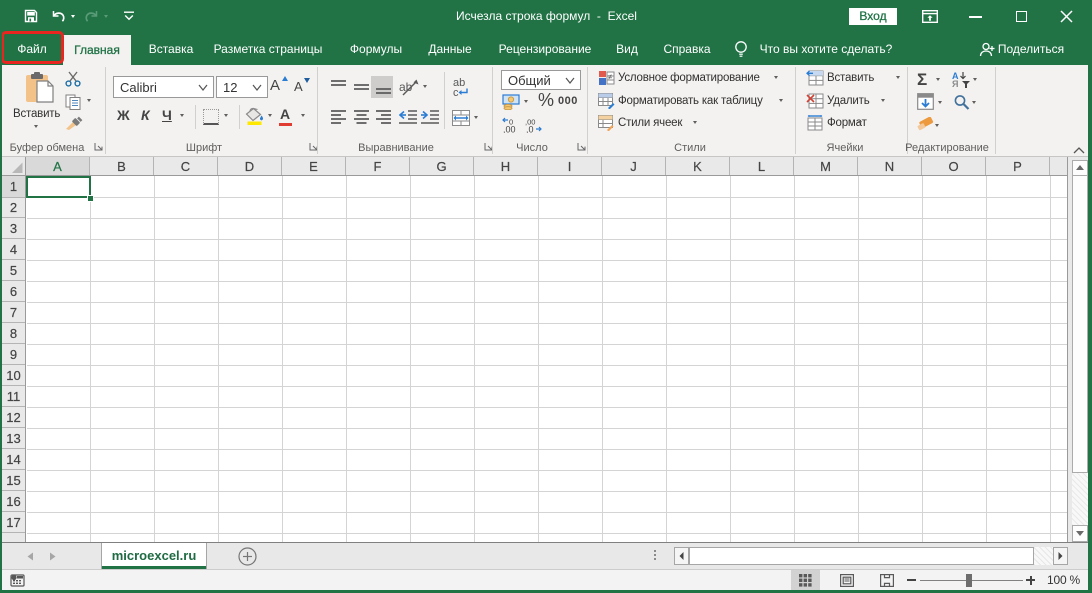  I want to click on svg-text: c, so click(456, 92).